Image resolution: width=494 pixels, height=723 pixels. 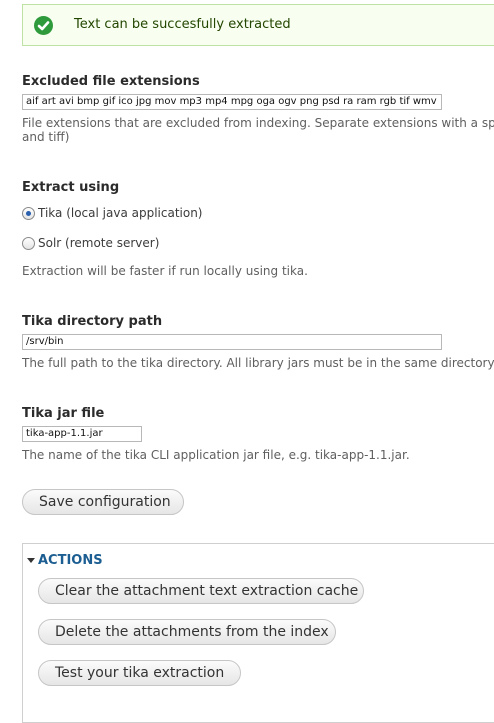 I want to click on check-circle-icon, so click(x=43, y=25).